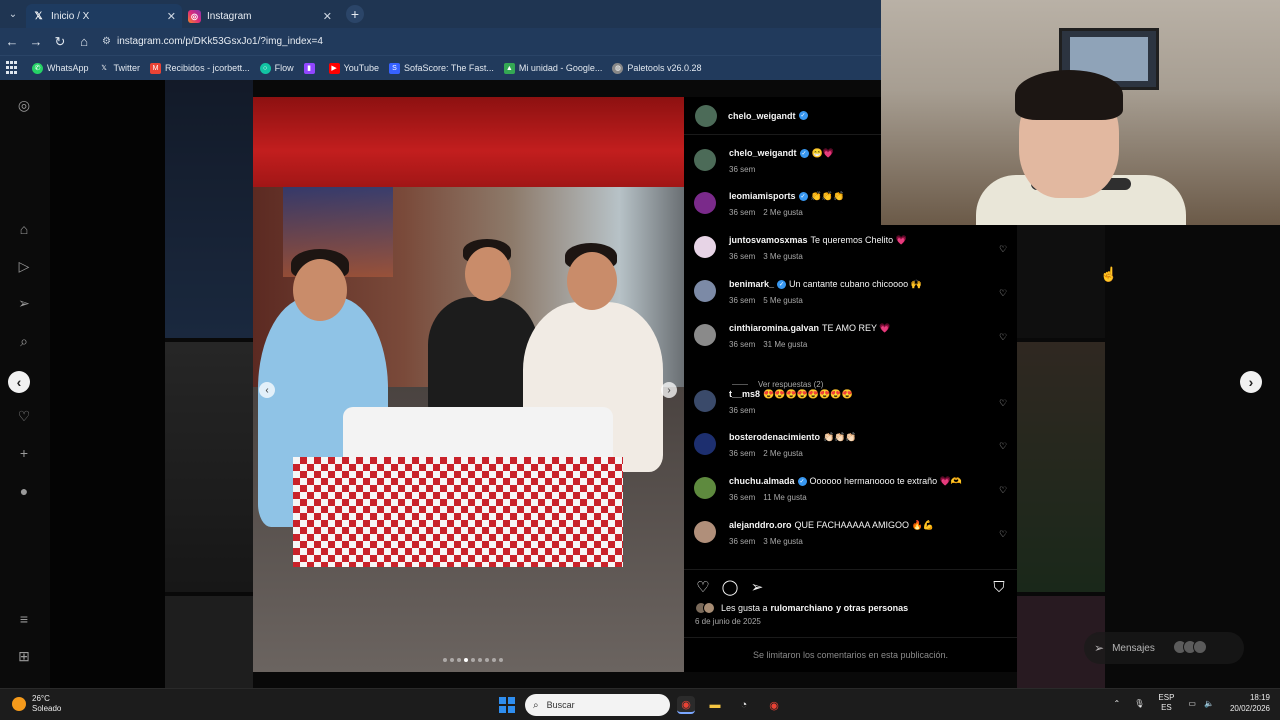  Describe the element at coordinates (13, 68) in the screenshot. I see `apps-grid-icon` at that location.